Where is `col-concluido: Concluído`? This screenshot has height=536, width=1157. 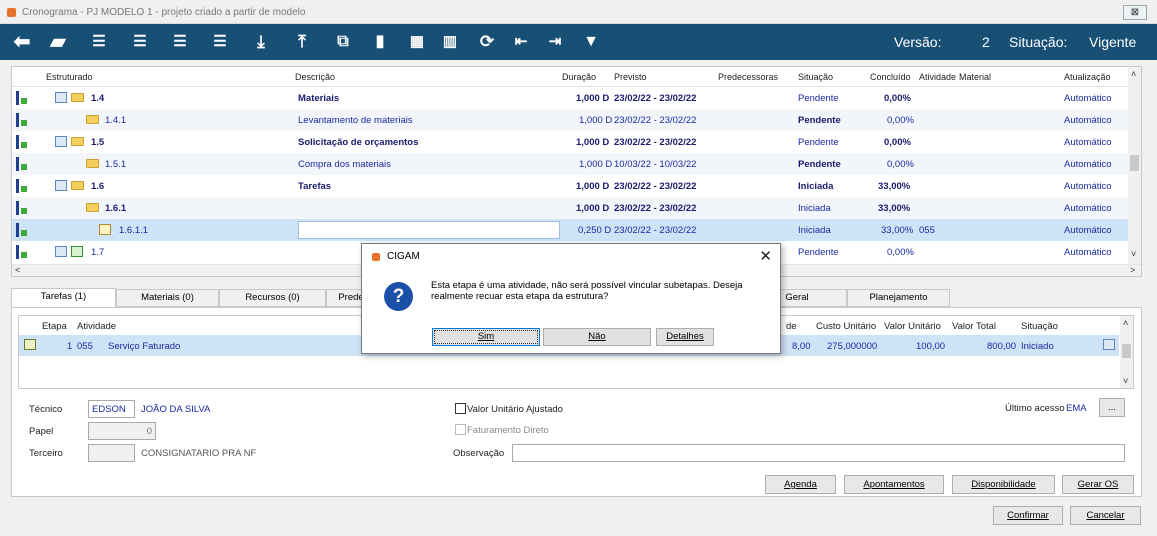
col-concluido: Concluído is located at coordinates (890, 77).